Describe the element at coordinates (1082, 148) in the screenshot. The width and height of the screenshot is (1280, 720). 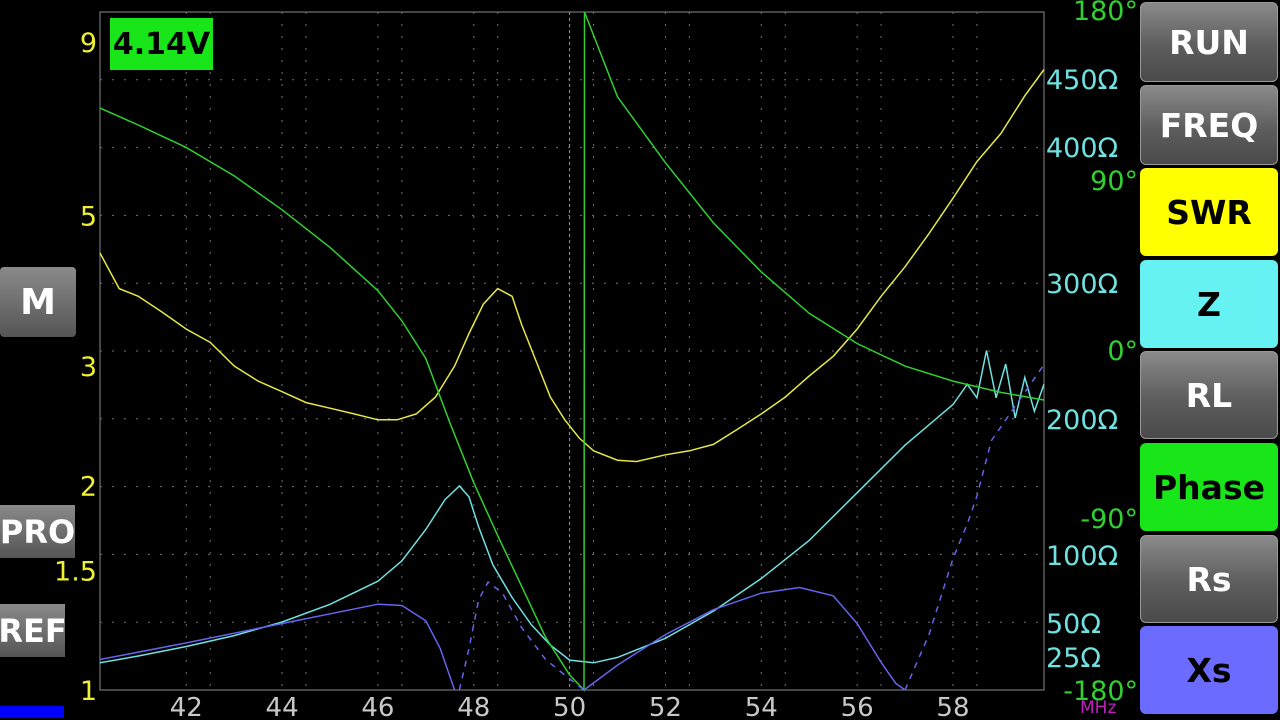
I see `z-axis-label: 400Ω` at that location.